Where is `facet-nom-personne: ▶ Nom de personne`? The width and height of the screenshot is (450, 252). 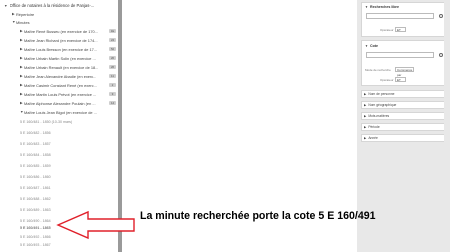
facet-nom-personne: ▶ Nom de personne is located at coordinates (403, 94).